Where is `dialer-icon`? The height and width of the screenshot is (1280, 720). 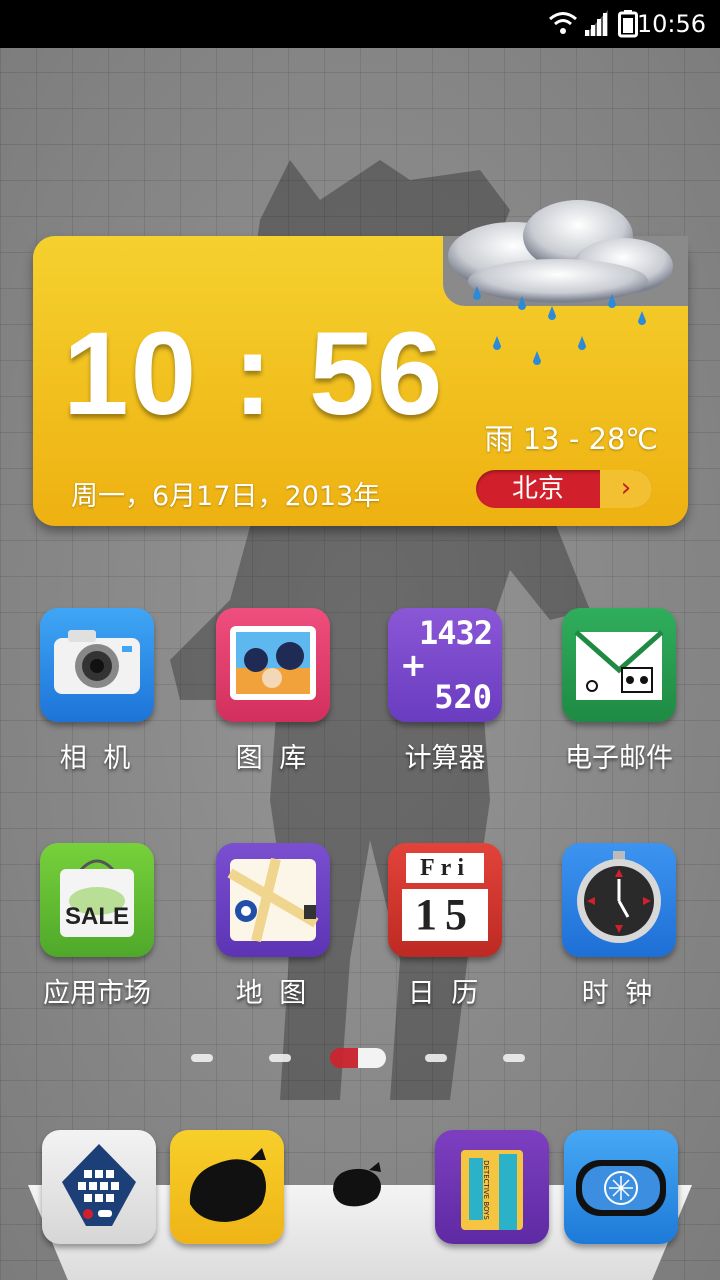
dialer-icon is located at coordinates (99, 1187).